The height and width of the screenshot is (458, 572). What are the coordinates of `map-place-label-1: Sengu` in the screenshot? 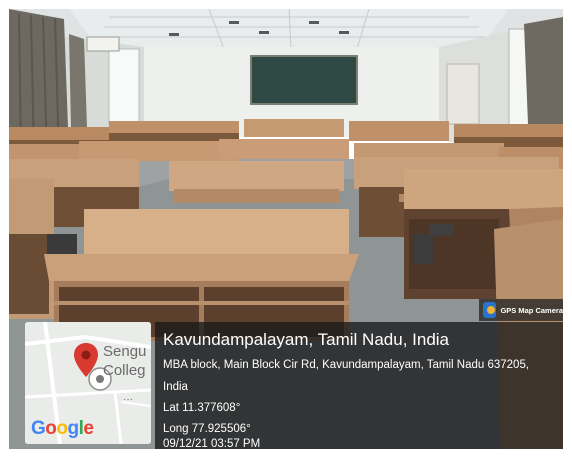 It's located at (125, 351).